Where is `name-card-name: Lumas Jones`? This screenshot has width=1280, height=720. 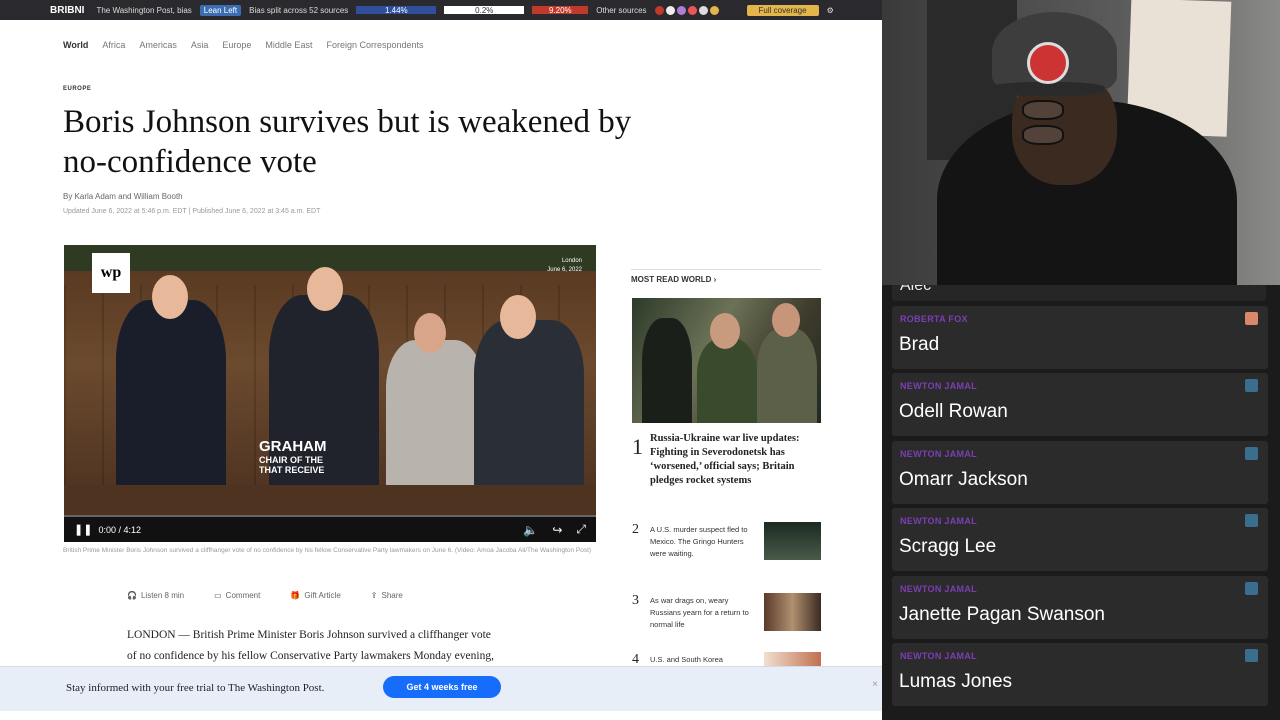 name-card-name: Lumas Jones is located at coordinates (956, 681).